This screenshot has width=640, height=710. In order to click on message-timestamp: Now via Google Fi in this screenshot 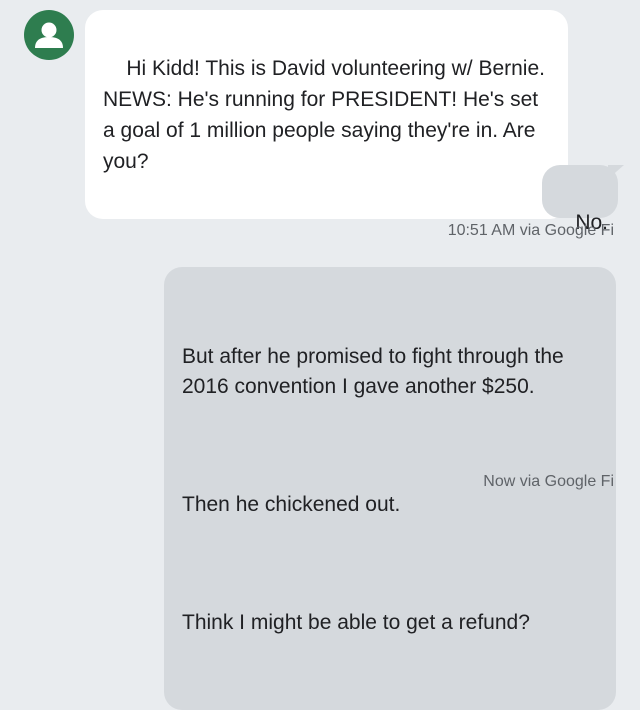, I will do `click(548, 481)`.